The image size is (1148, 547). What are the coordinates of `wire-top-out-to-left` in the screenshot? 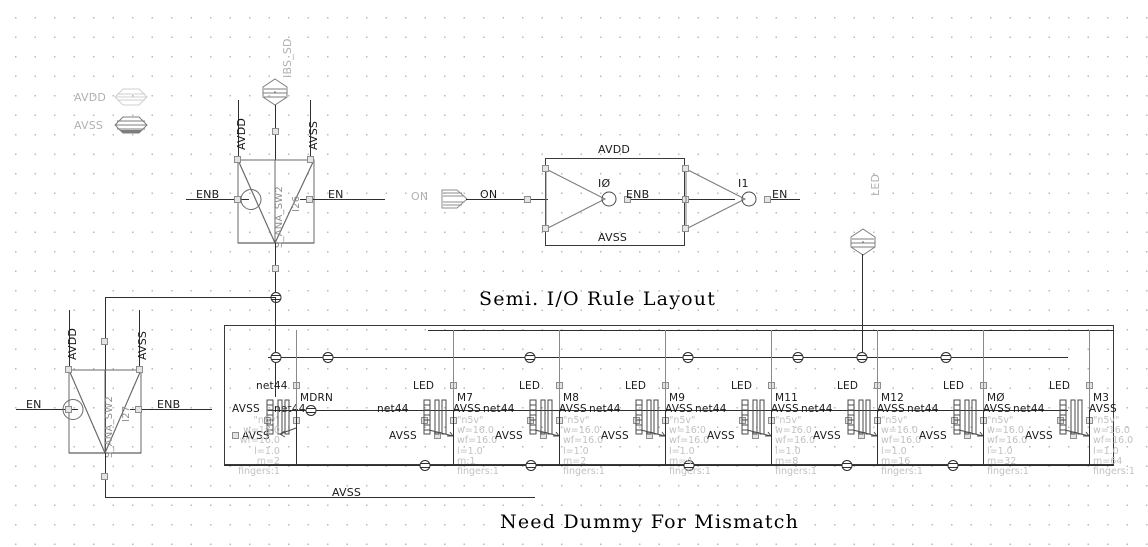 It's located at (190, 297).